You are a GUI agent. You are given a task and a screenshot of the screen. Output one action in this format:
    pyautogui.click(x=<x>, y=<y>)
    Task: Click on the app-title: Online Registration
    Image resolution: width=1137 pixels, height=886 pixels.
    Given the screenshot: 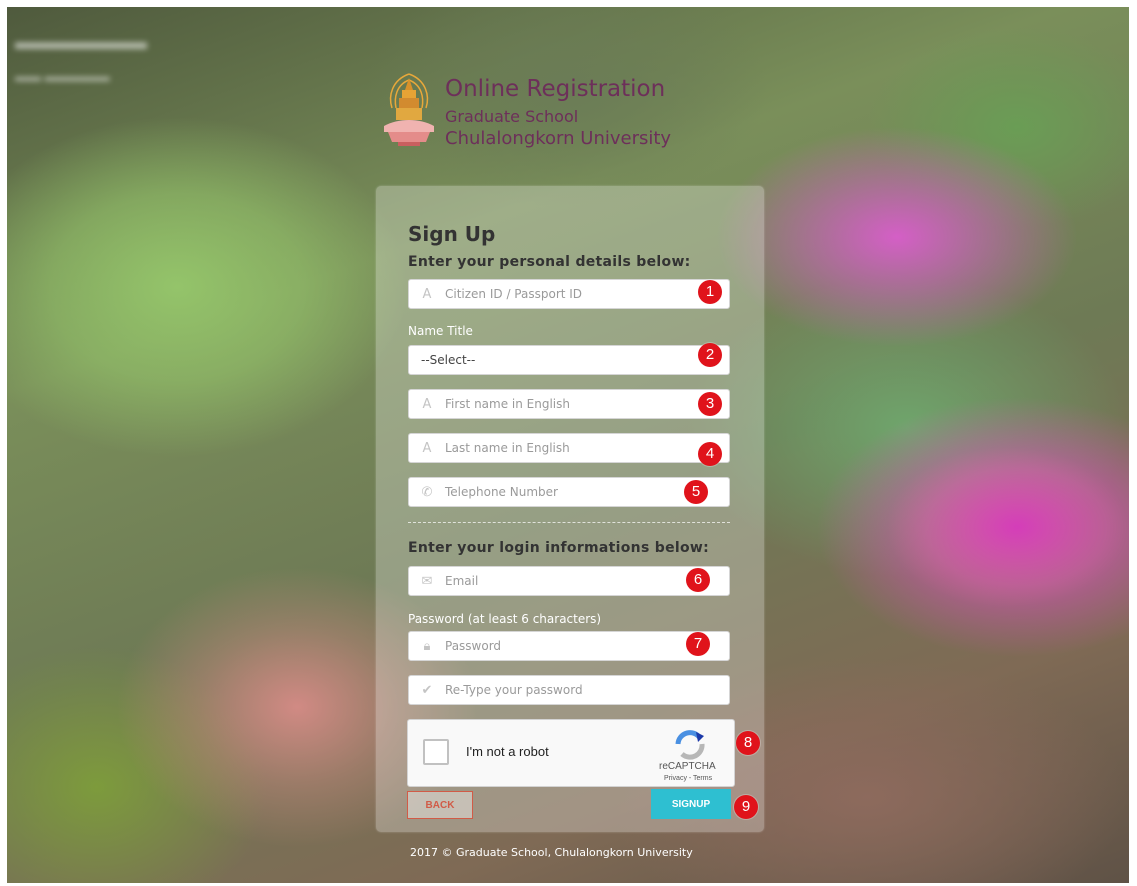 What is the action you would take?
    pyautogui.click(x=555, y=89)
    